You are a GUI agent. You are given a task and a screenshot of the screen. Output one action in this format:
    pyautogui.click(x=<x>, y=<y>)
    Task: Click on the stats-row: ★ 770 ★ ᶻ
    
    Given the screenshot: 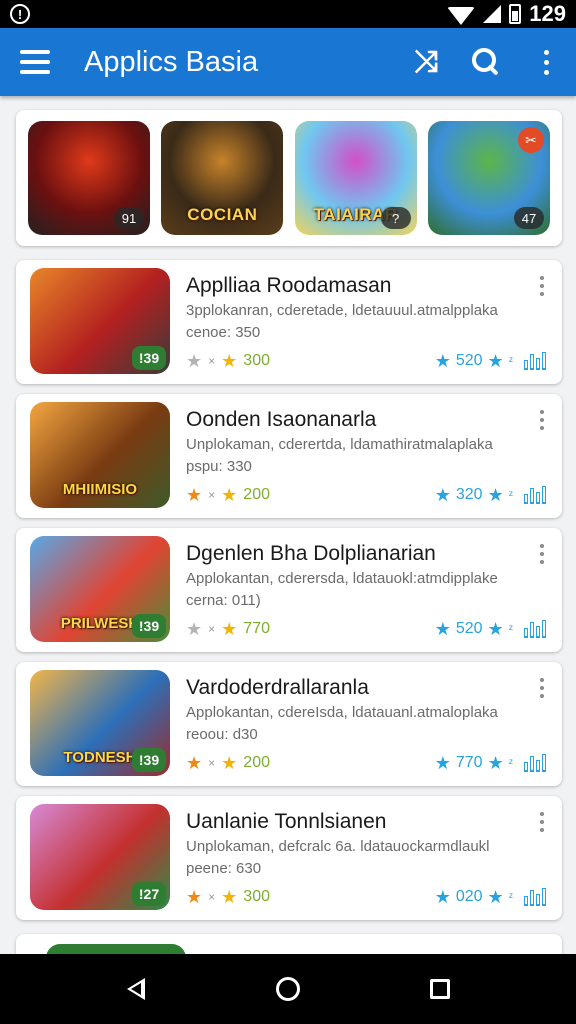 What is the action you would take?
    pyautogui.click(x=490, y=763)
    